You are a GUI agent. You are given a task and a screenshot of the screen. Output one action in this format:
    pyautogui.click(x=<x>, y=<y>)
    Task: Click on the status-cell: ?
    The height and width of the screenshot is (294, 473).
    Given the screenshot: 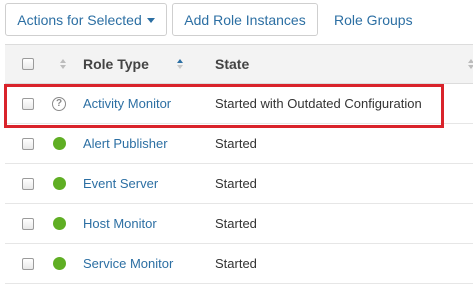 What is the action you would take?
    pyautogui.click(x=59, y=103)
    